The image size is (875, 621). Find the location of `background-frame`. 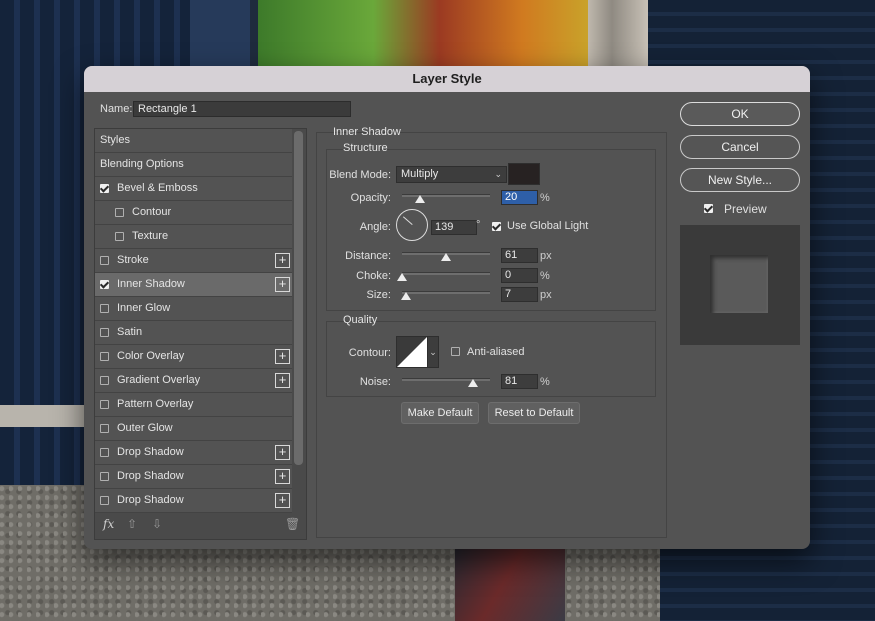

background-frame is located at coordinates (220, 35).